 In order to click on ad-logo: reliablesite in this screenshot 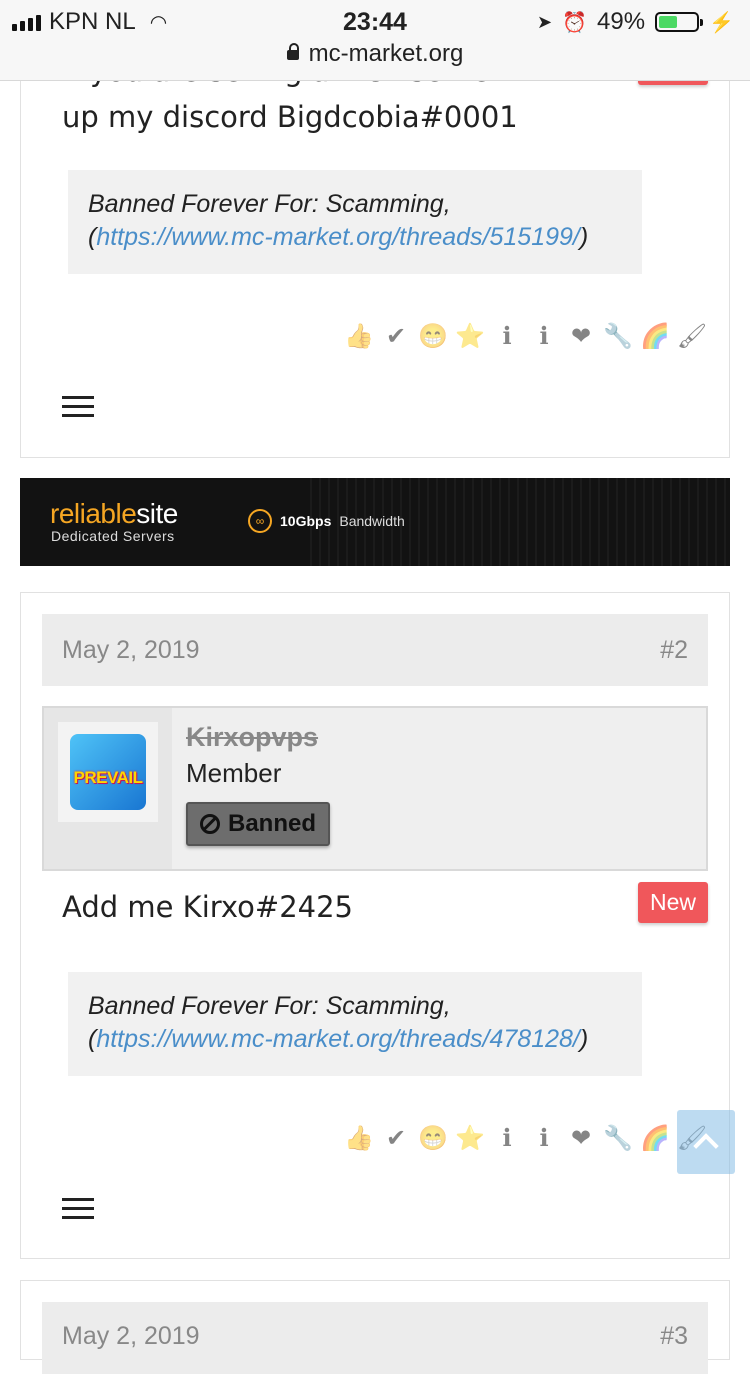, I will do `click(114, 514)`.